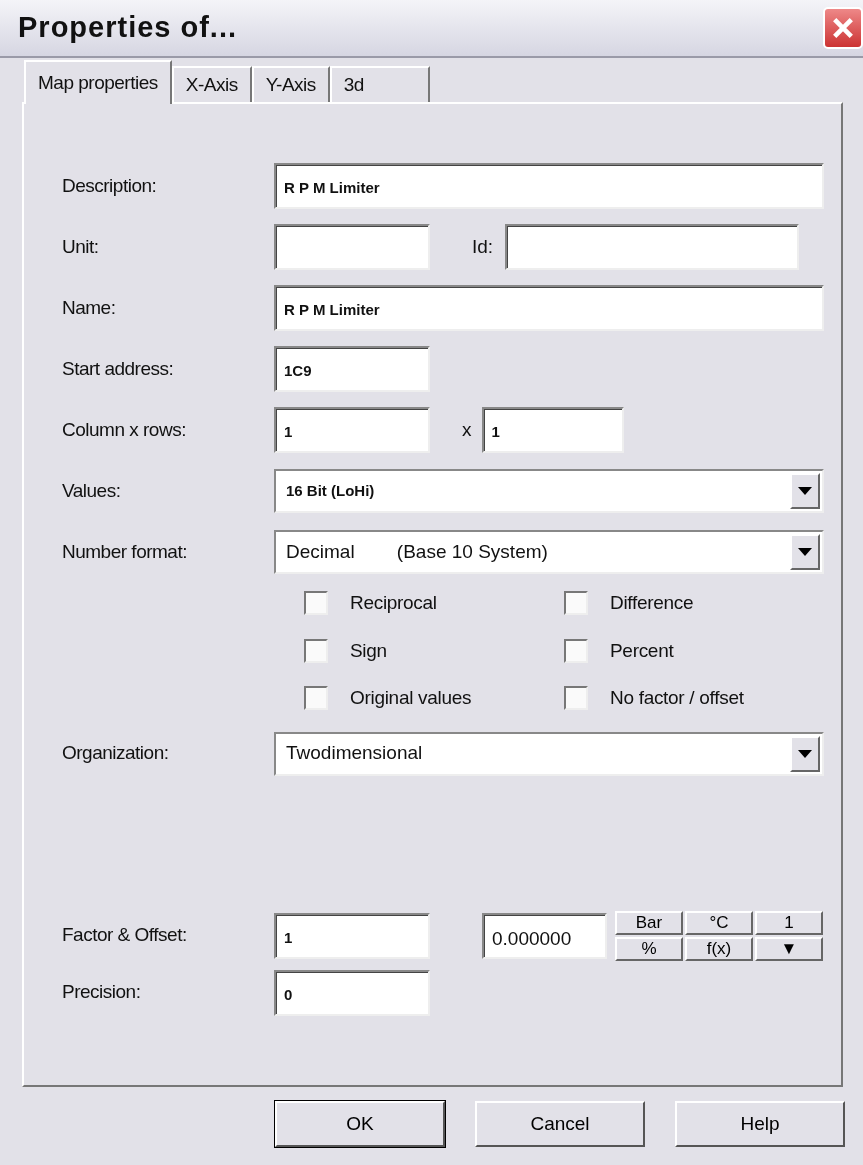 The image size is (863, 1165). Describe the element at coordinates (549, 491) in the screenshot. I see `dropdown: 16 Bit (LoHi)` at that location.